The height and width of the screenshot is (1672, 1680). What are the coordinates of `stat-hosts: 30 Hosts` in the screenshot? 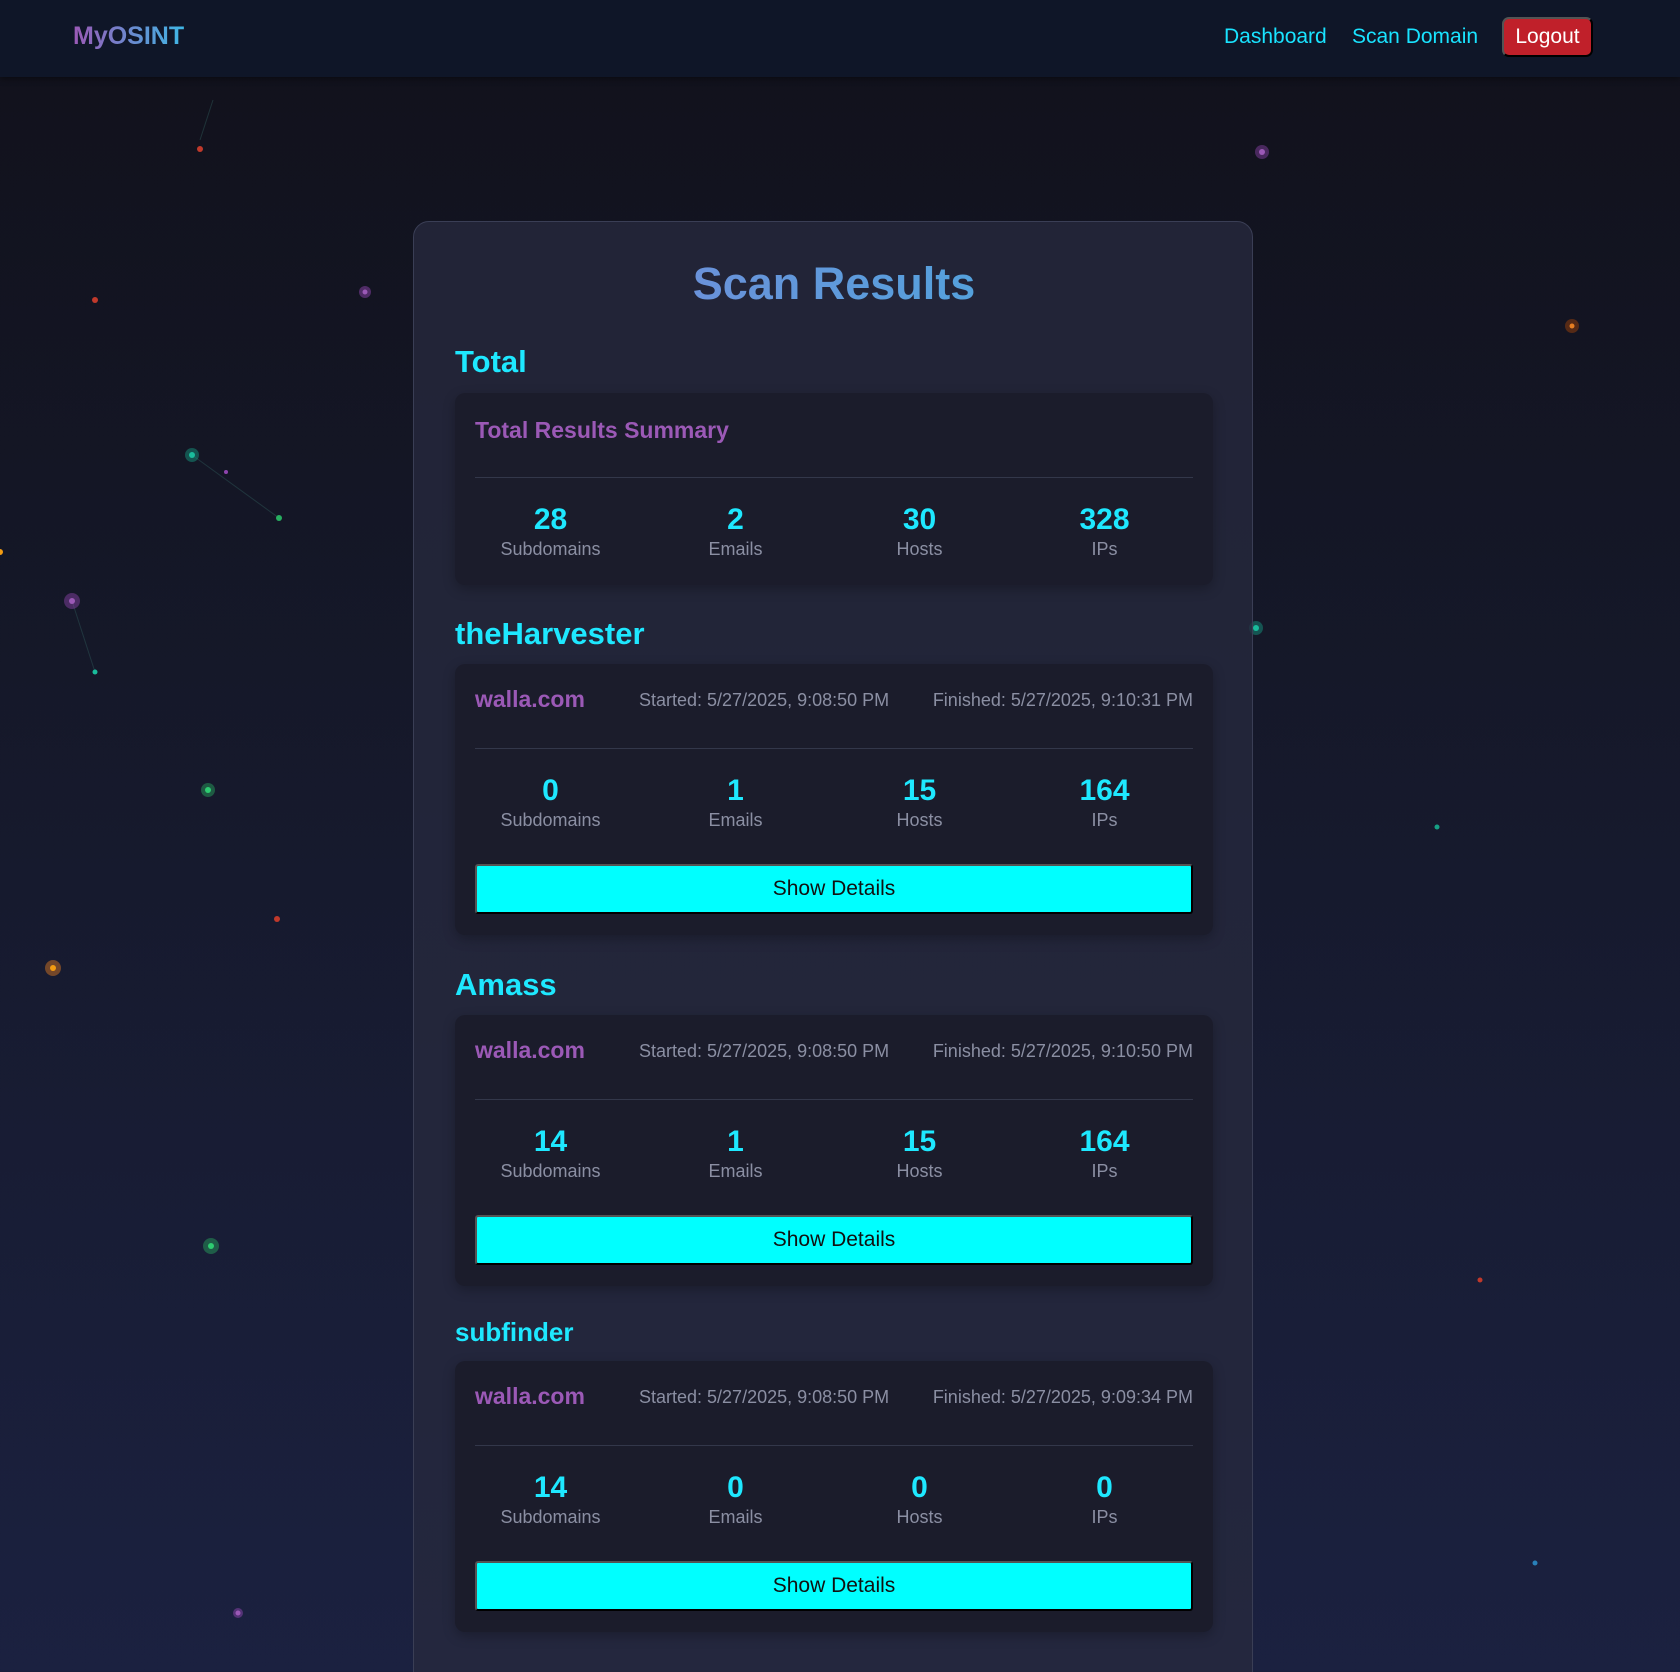 It's located at (919, 531).